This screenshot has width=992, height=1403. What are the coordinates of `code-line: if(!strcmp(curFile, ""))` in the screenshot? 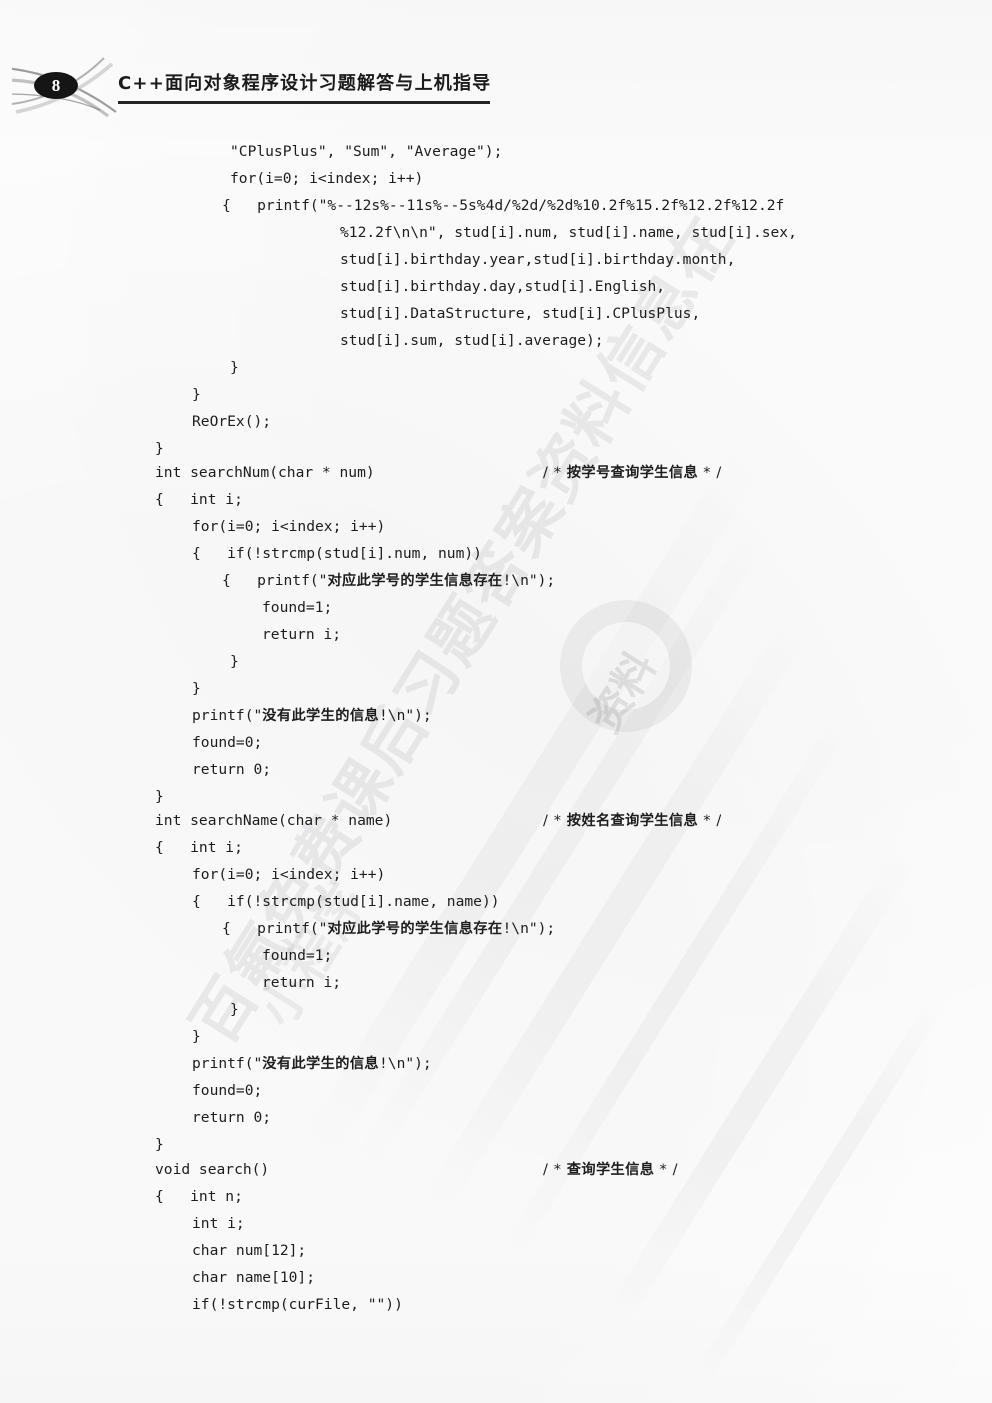 It's located at (297, 1304).